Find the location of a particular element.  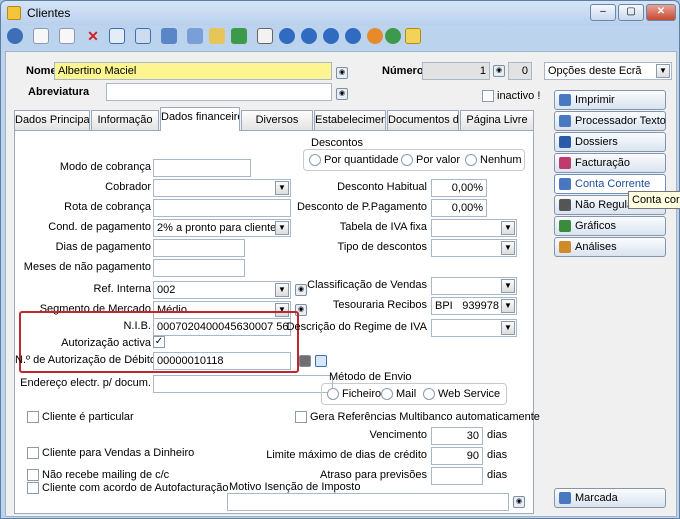

metodo-envio-title: Método de Envio is located at coordinates (370, 377).